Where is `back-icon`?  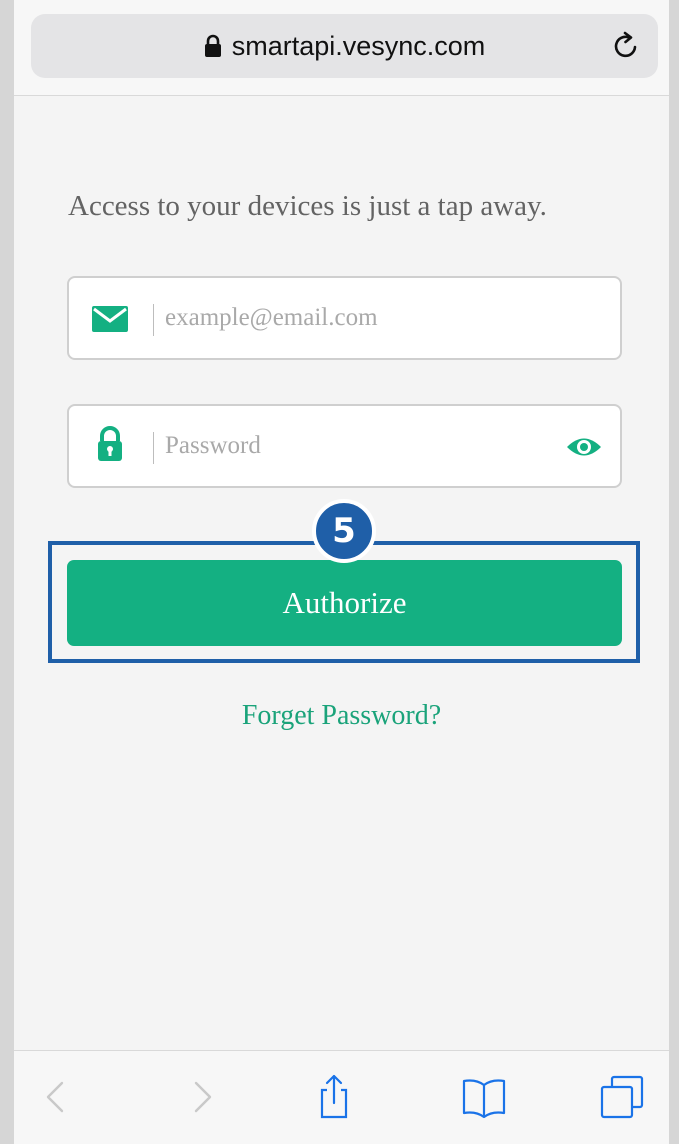 back-icon is located at coordinates (56, 1097).